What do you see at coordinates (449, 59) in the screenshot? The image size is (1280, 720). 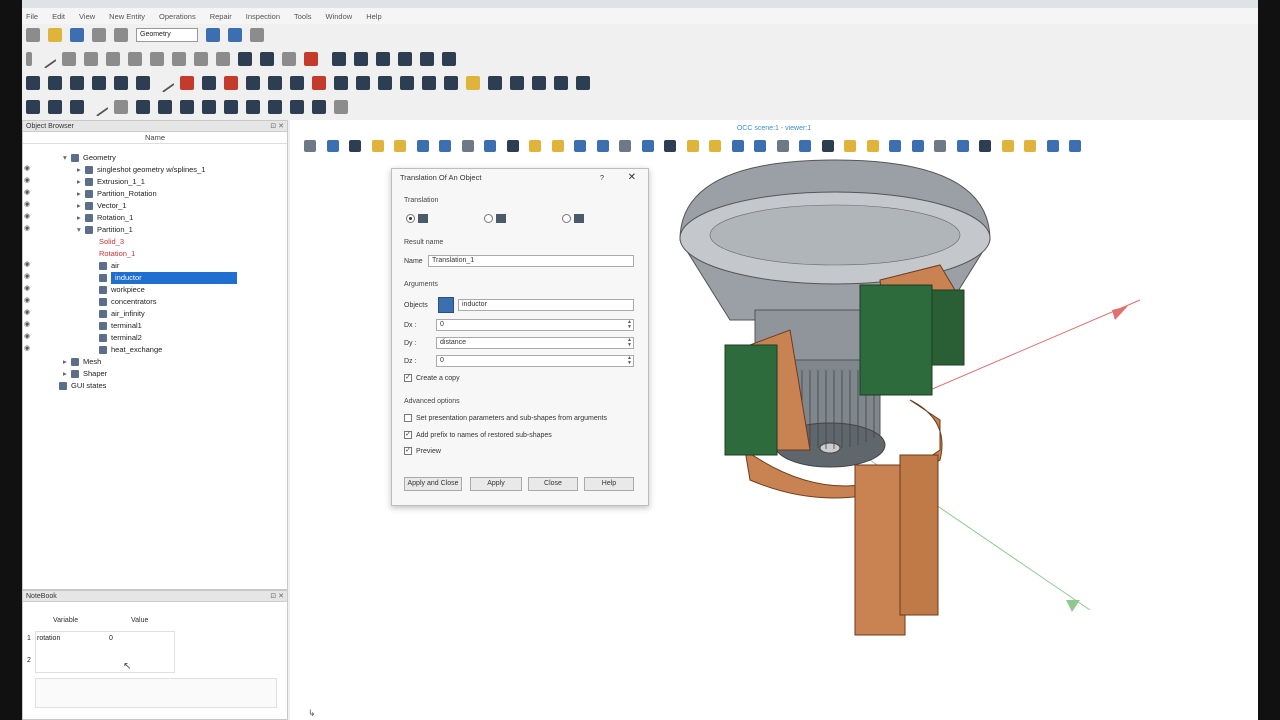 I see `partition-icon` at bounding box center [449, 59].